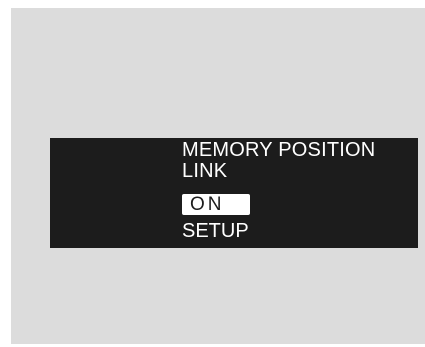 This screenshot has width=425, height=347. I want to click on menu-item-setup: SETUP, so click(215, 231).